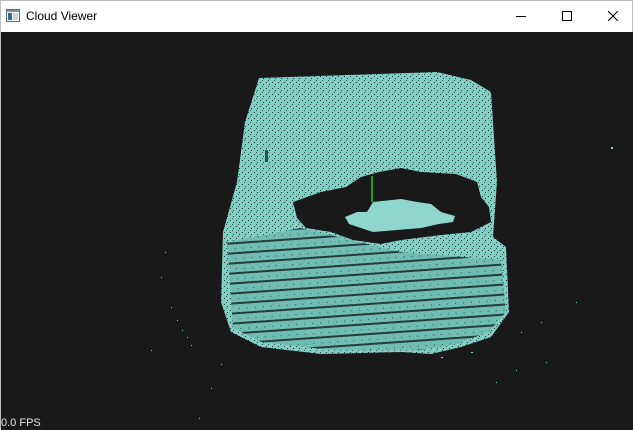 This screenshot has width=633, height=430. I want to click on maximize-icon, so click(567, 16).